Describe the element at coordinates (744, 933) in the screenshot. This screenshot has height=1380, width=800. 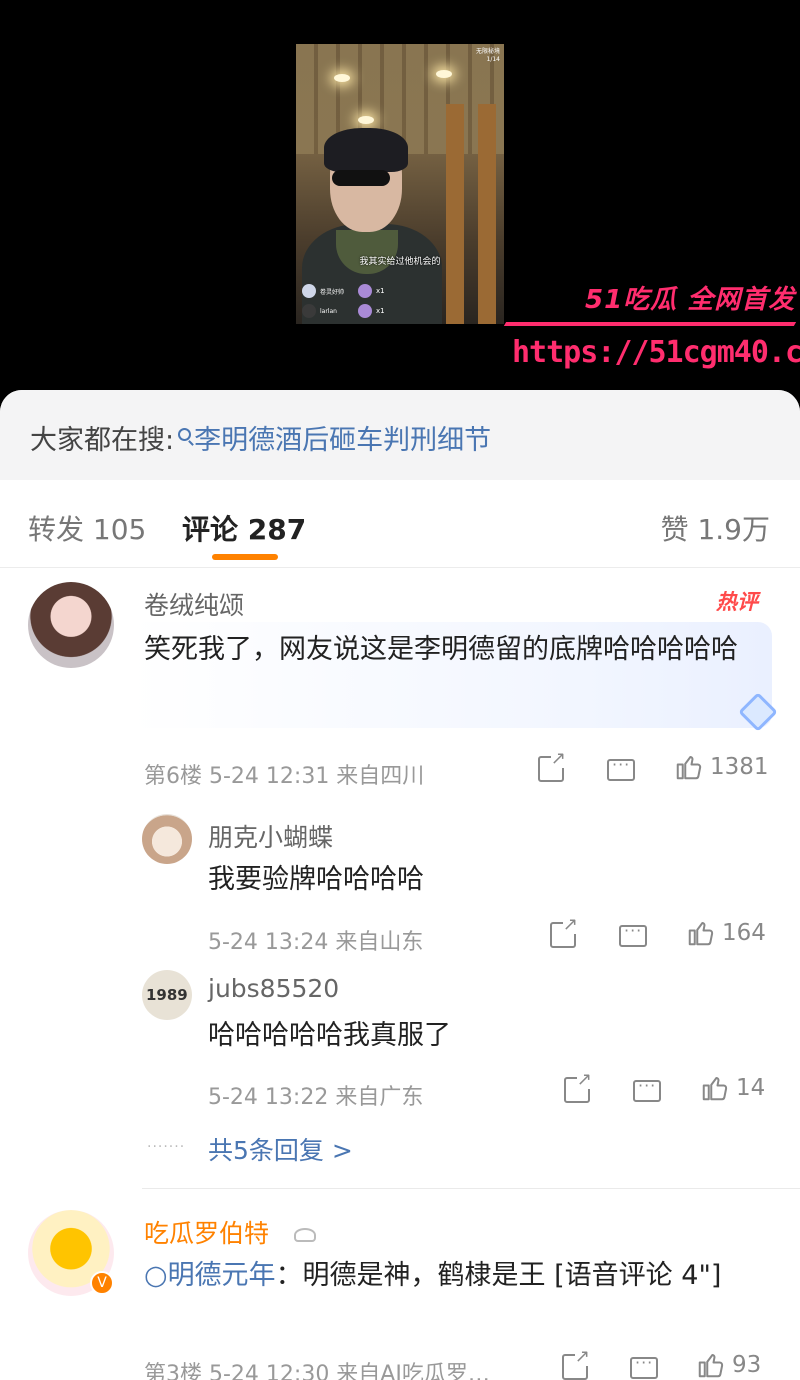
I see `like-count: 164` at that location.